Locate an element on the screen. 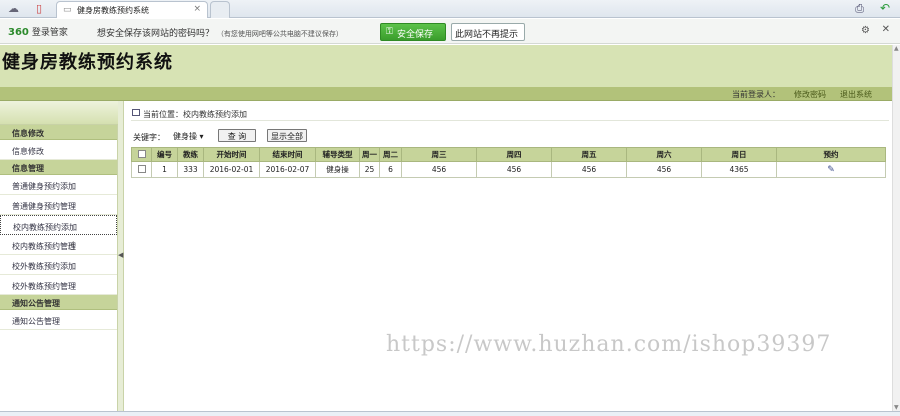 This screenshot has height=416, width=900. scroll-up-icon: ▲ is located at coordinates (896, 48).